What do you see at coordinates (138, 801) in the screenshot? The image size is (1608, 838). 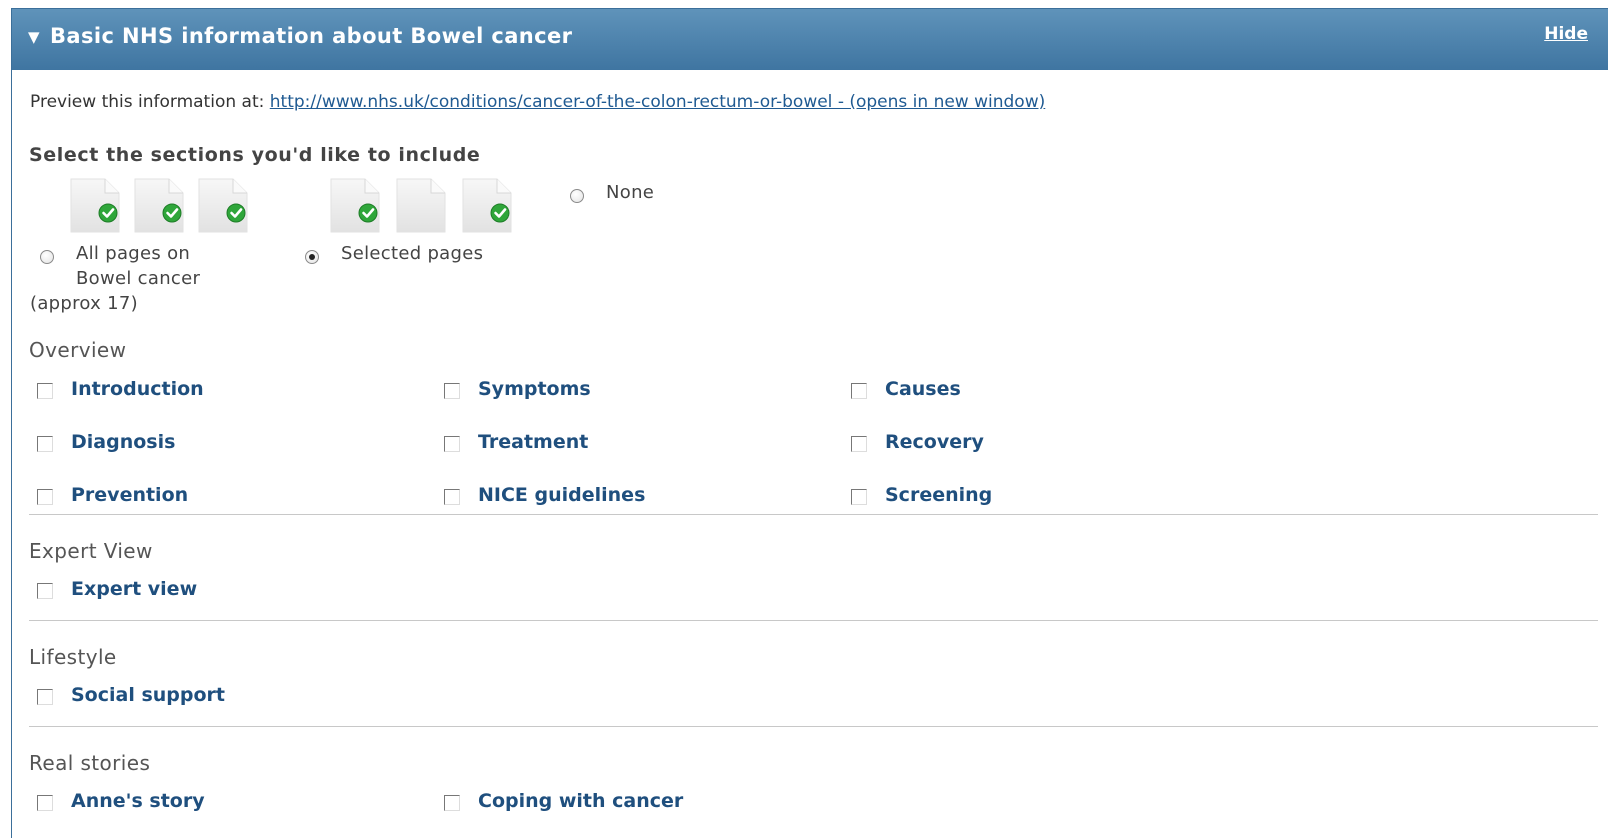 I see `checkbox-label: Anne's story` at bounding box center [138, 801].